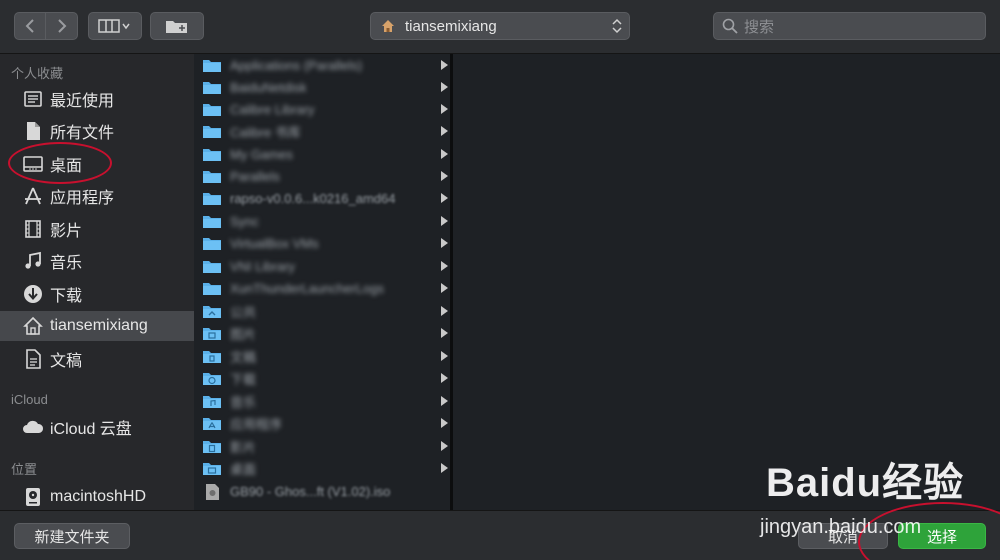 This screenshot has height=560, width=1000. I want to click on sidebar-item-recents: 最近使用, so click(97, 99).